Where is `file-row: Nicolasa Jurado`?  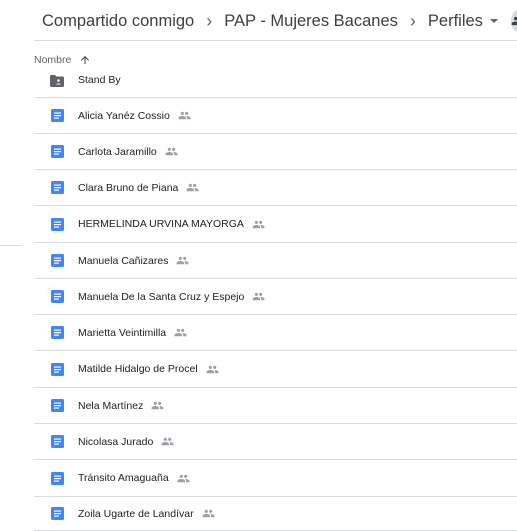
file-row: Nicolasa Jurado is located at coordinates (275, 442).